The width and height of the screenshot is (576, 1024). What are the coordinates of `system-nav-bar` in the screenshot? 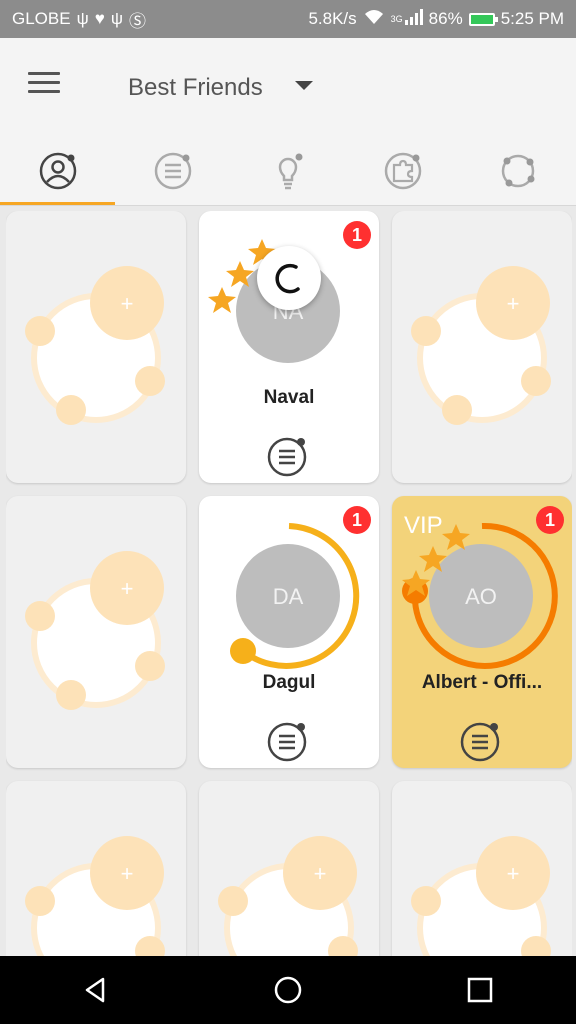 It's located at (288, 990).